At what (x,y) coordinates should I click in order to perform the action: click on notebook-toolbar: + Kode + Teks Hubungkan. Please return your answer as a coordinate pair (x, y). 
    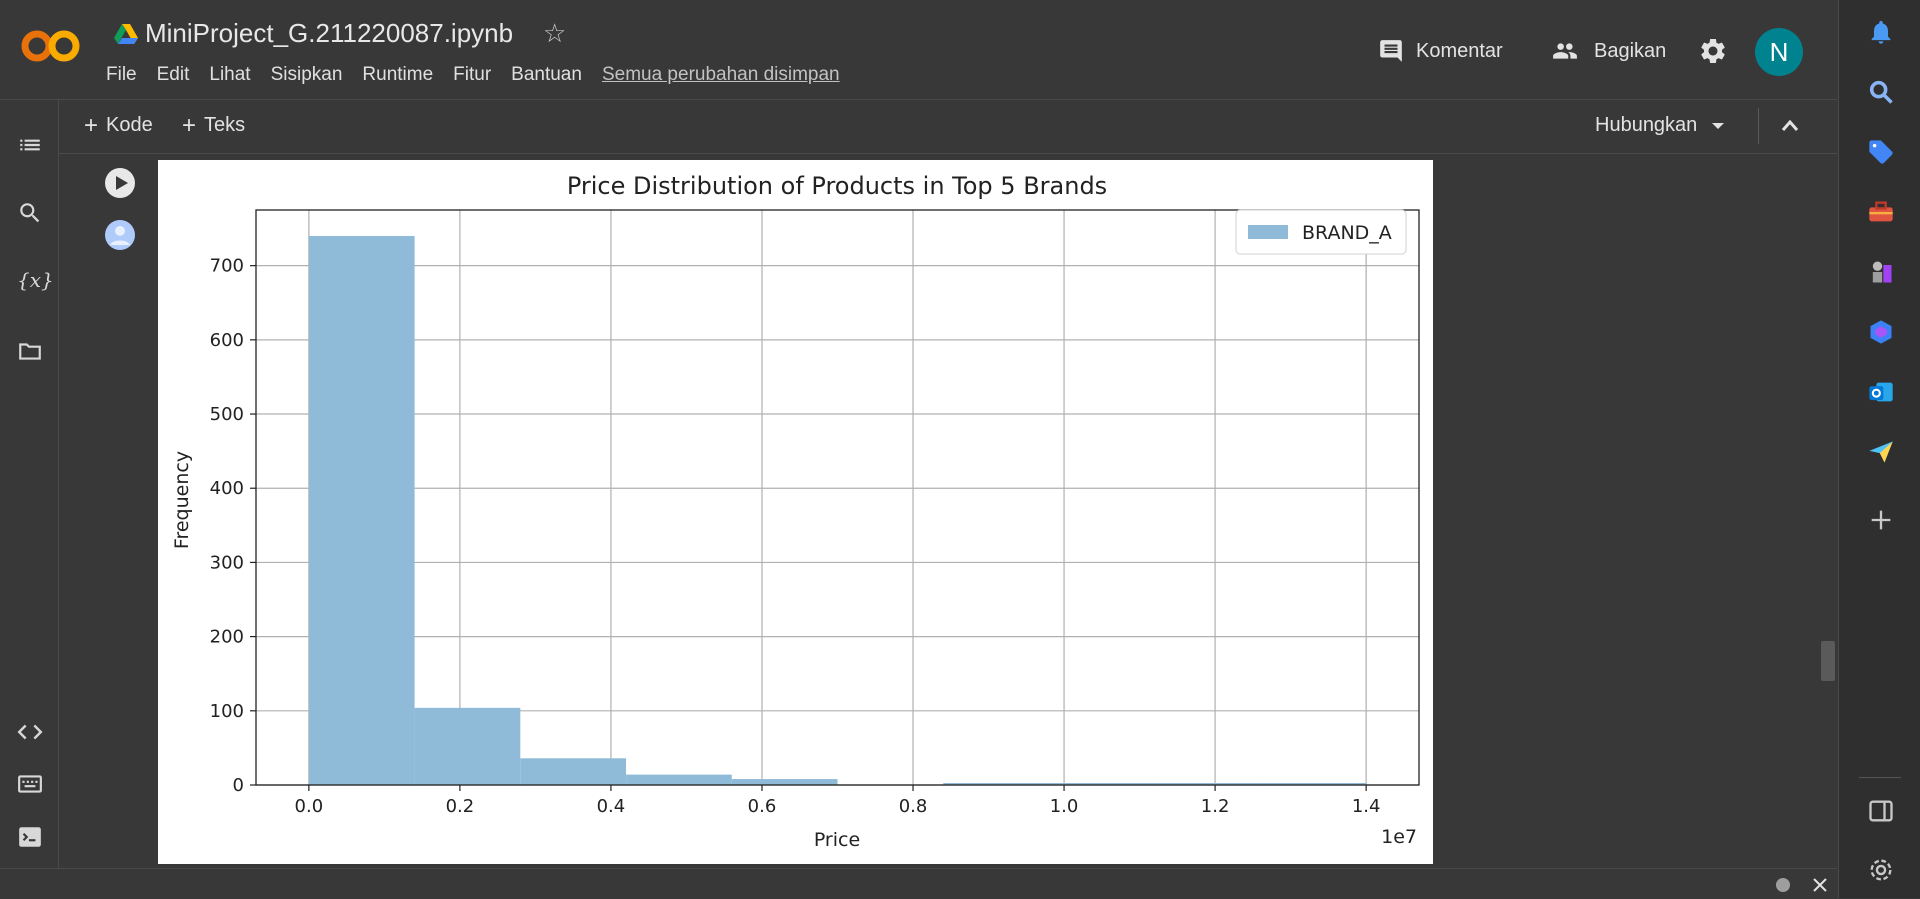
    Looking at the image, I should click on (947, 127).